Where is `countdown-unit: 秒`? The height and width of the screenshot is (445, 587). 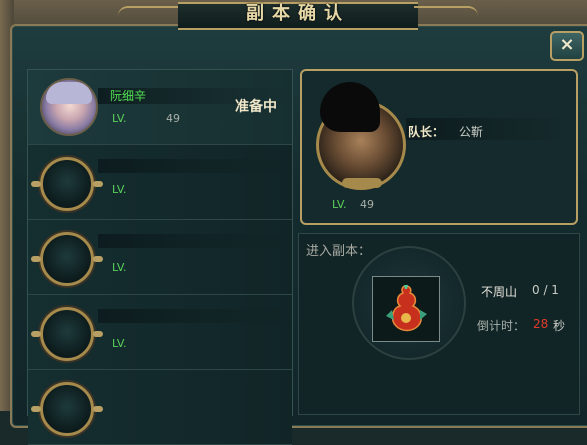 countdown-unit: 秒 is located at coordinates (559, 326).